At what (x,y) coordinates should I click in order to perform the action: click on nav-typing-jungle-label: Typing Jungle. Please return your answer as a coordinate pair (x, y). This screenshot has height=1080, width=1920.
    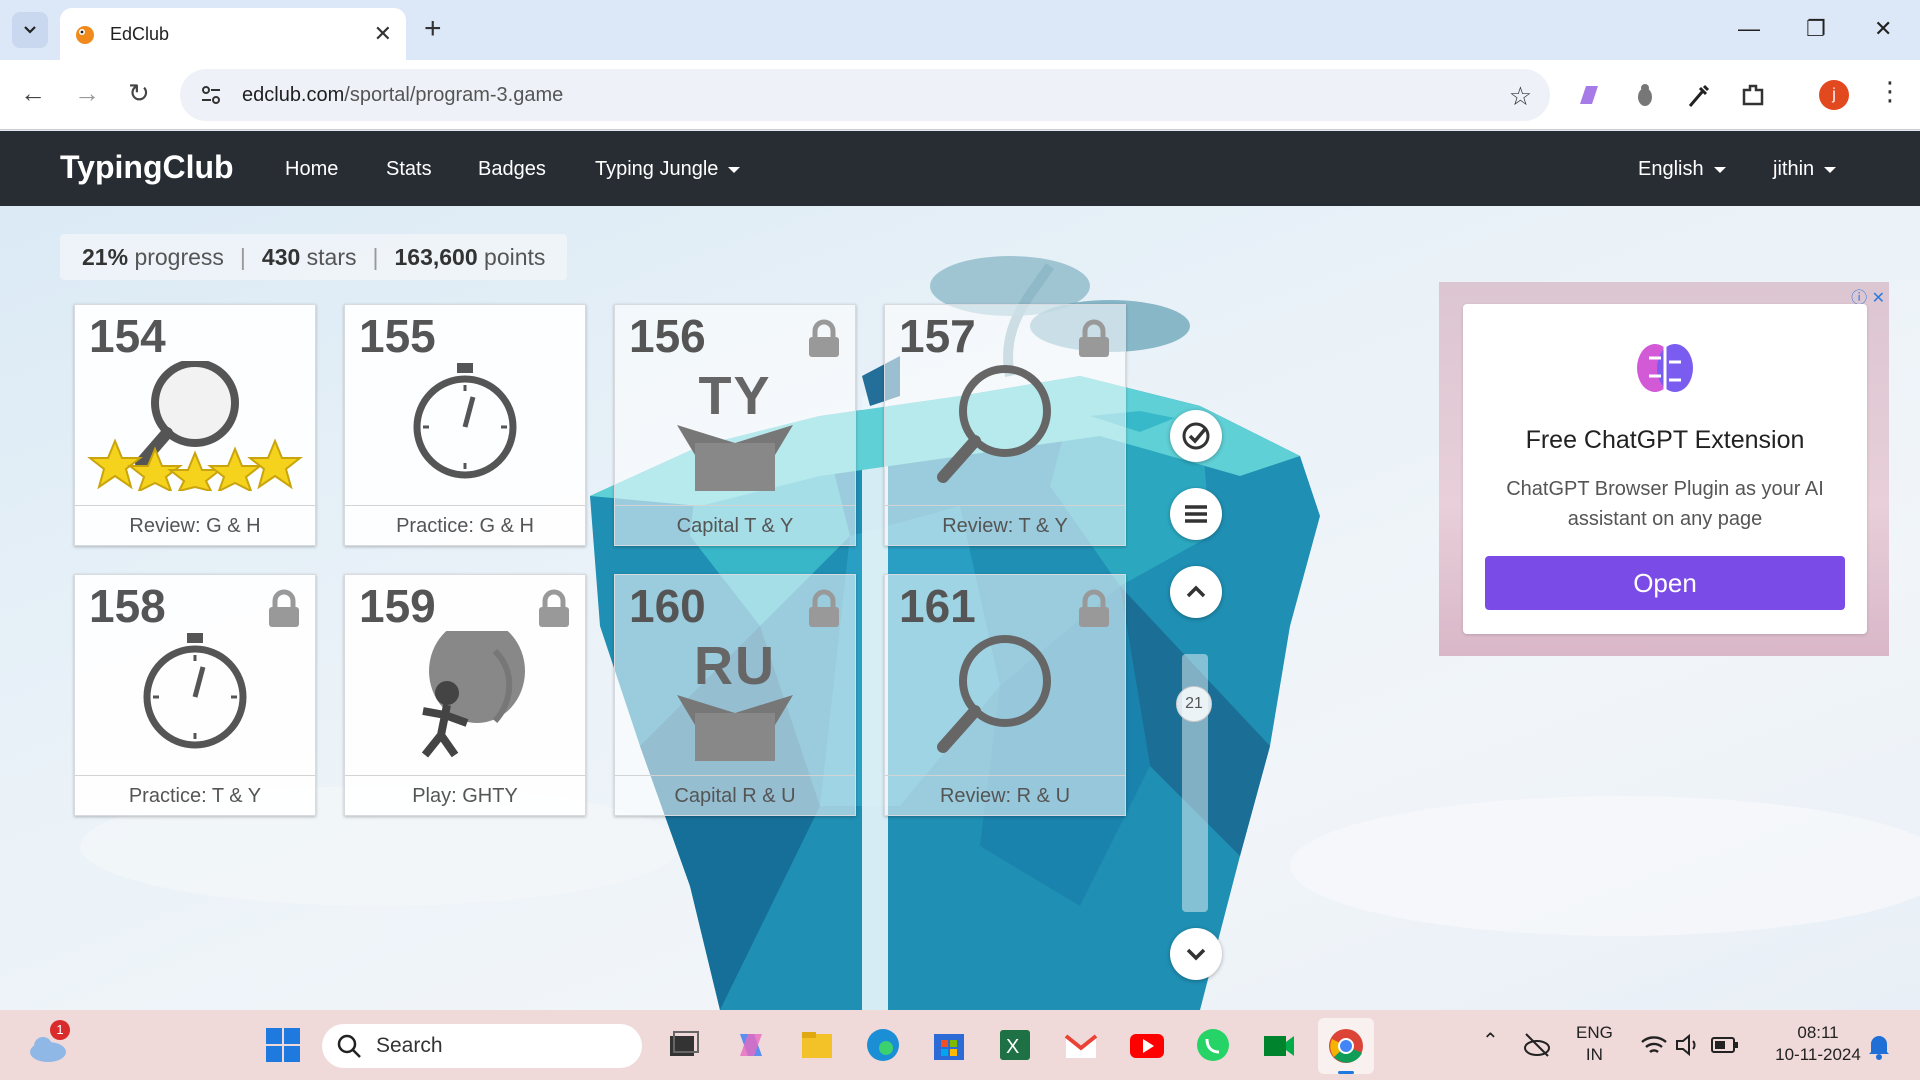
    Looking at the image, I should click on (657, 169).